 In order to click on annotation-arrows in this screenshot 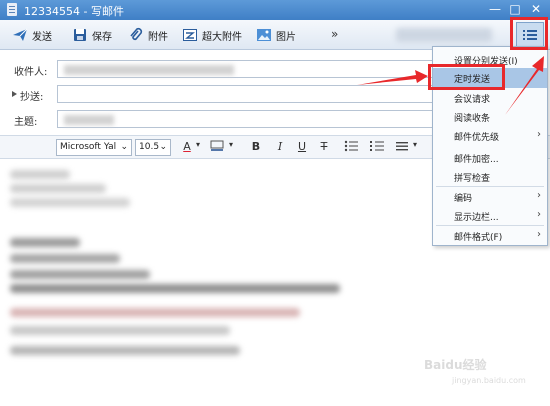, I will do `click(450, 85)`.